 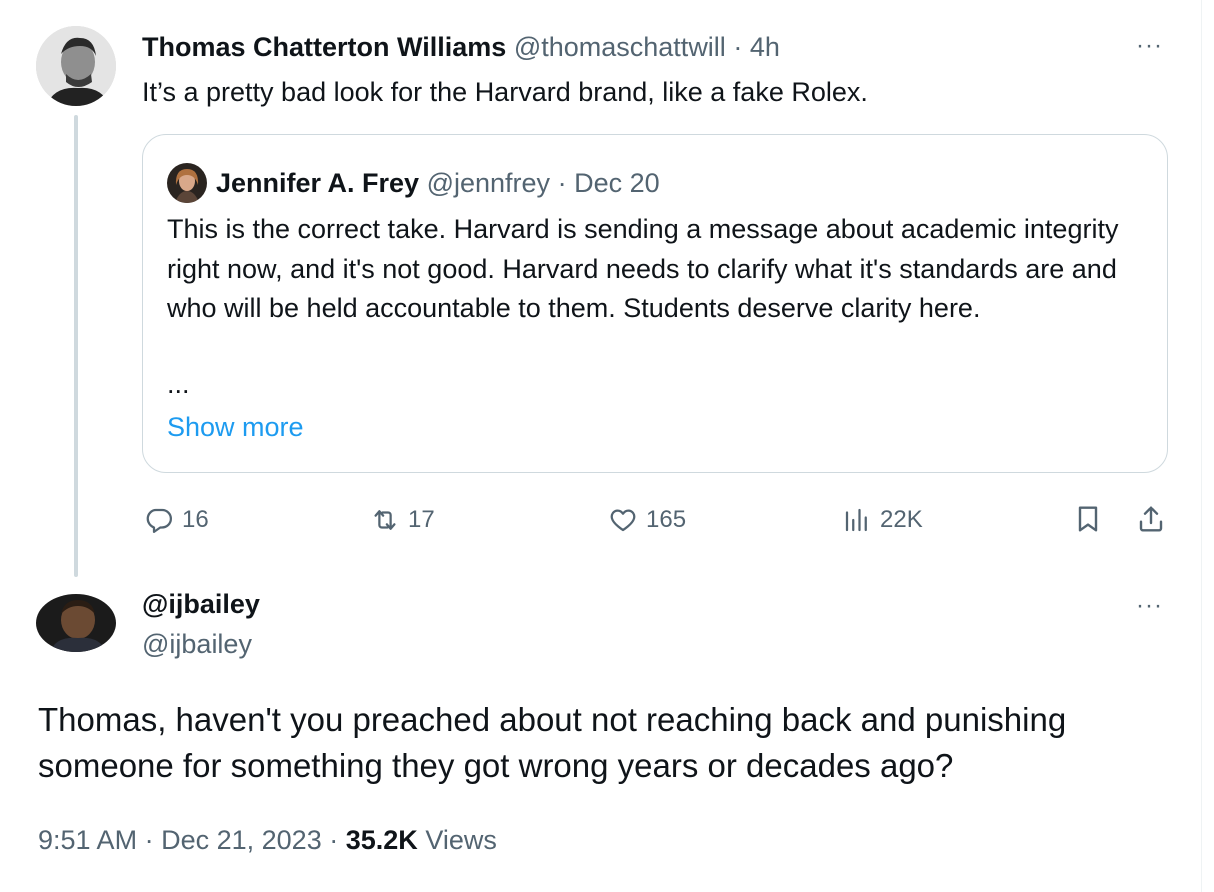 I want to click on jennifer-avatar, so click(x=187, y=183).